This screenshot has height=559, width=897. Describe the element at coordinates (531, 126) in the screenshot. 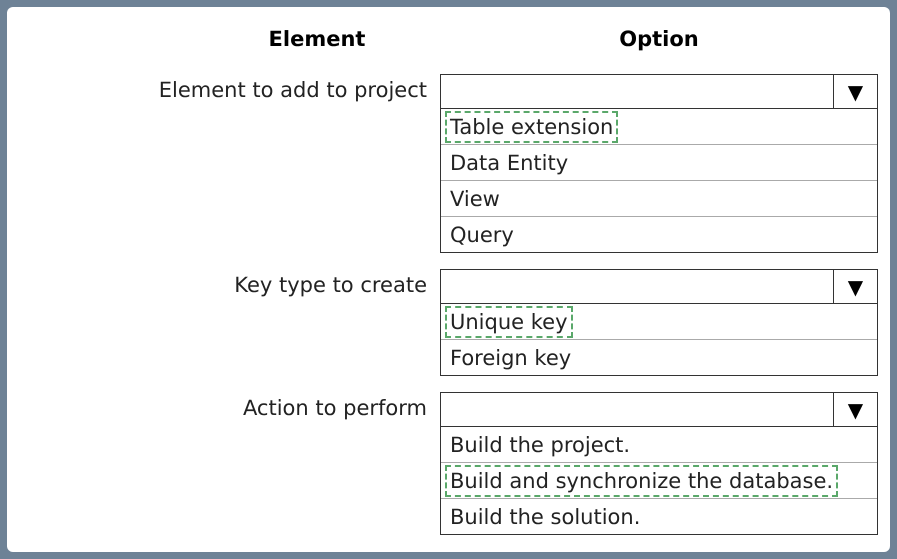

I see `option-text: Table extension` at that location.